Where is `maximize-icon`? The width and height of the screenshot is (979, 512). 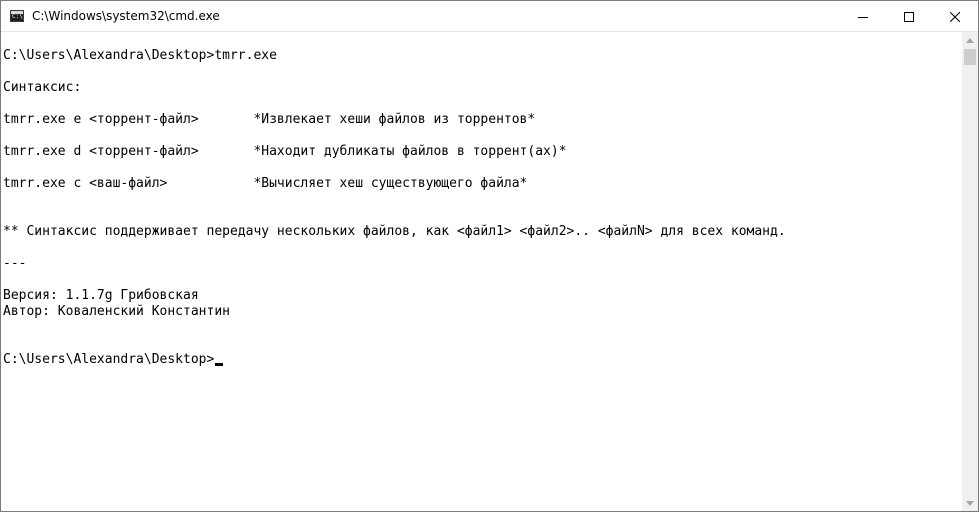 maximize-icon is located at coordinates (909, 16).